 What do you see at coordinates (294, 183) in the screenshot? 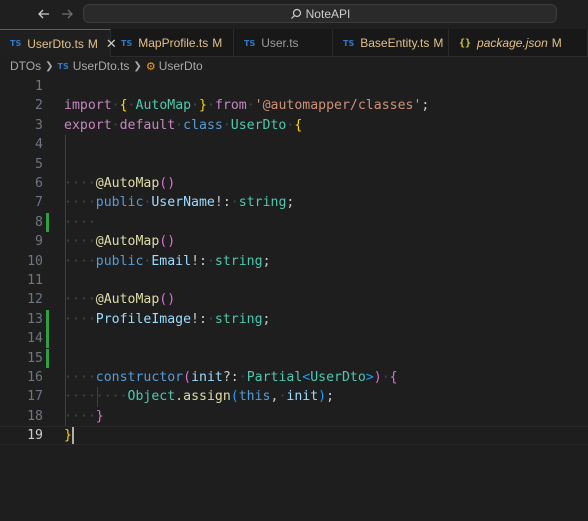
I see `code-line: 6 ····@AutoMap()` at bounding box center [294, 183].